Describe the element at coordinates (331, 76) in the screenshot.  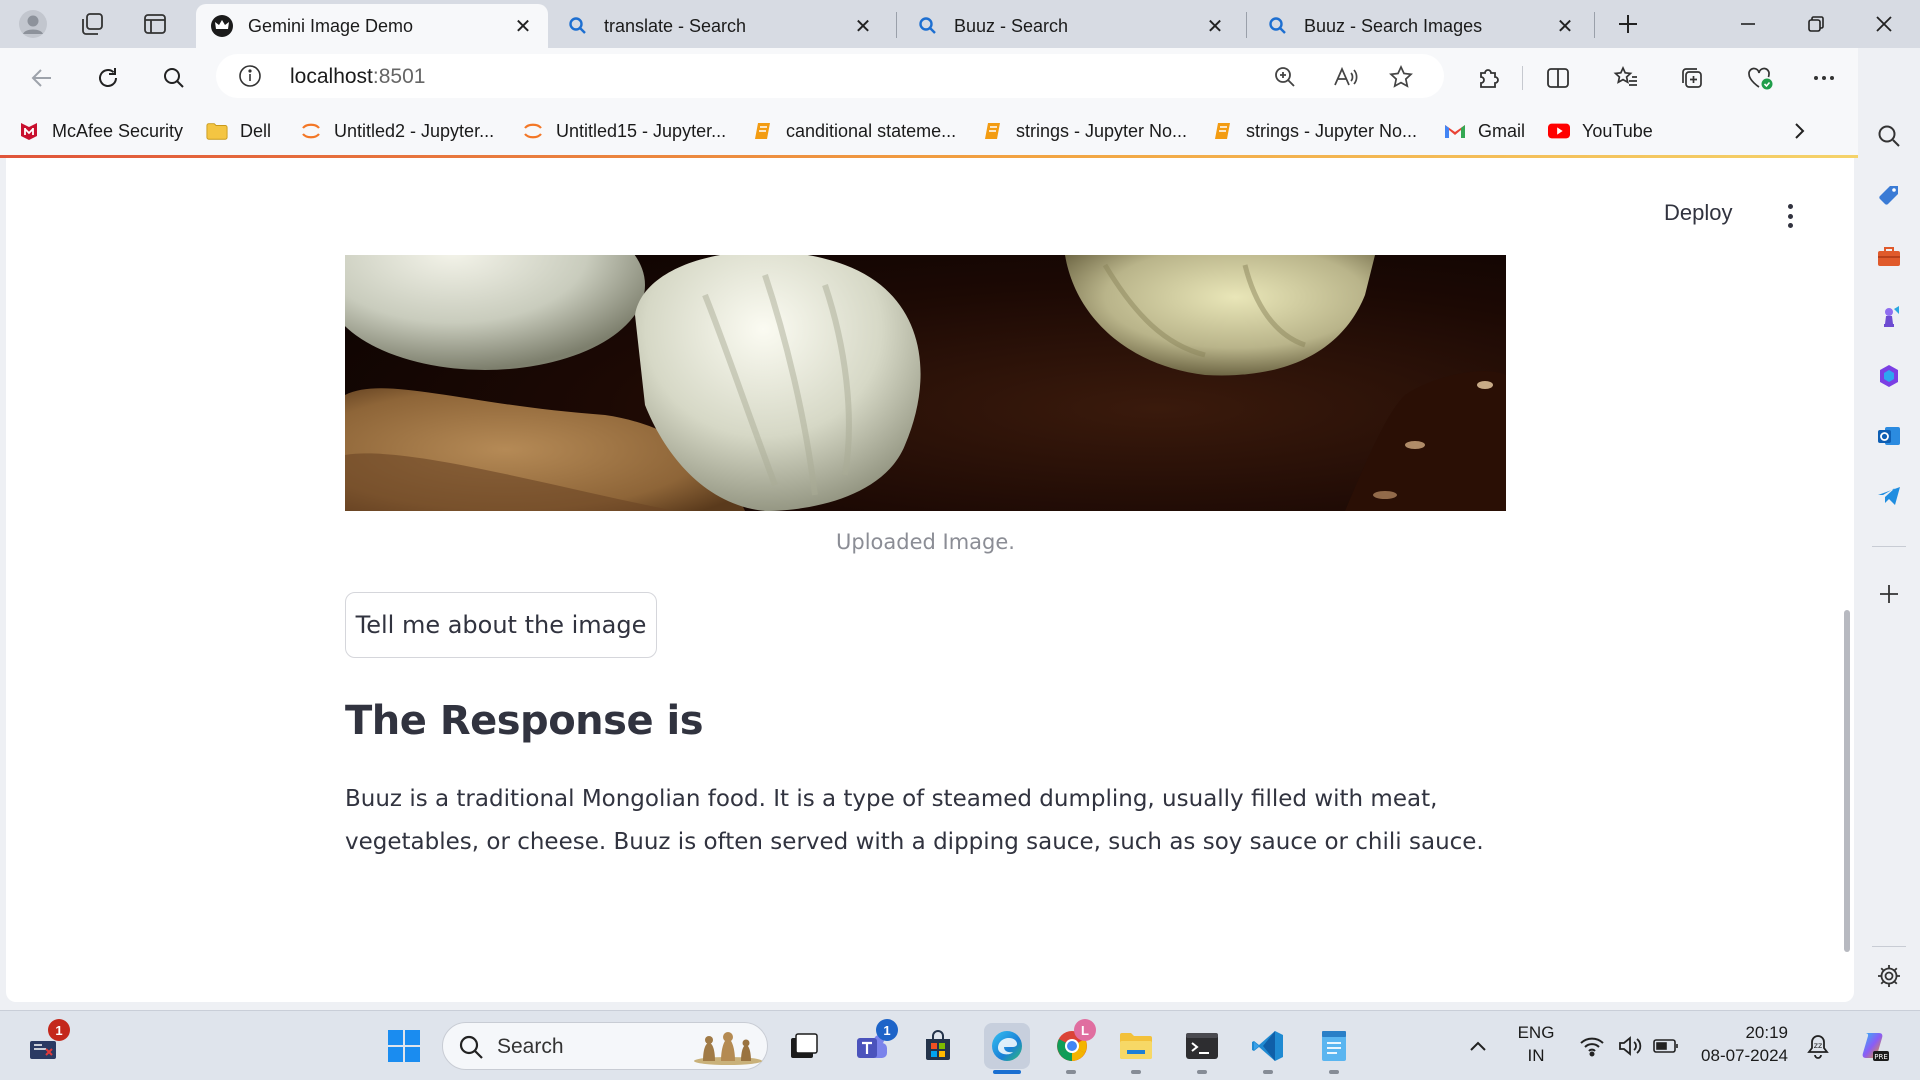
I see `url-host: localhost` at that location.